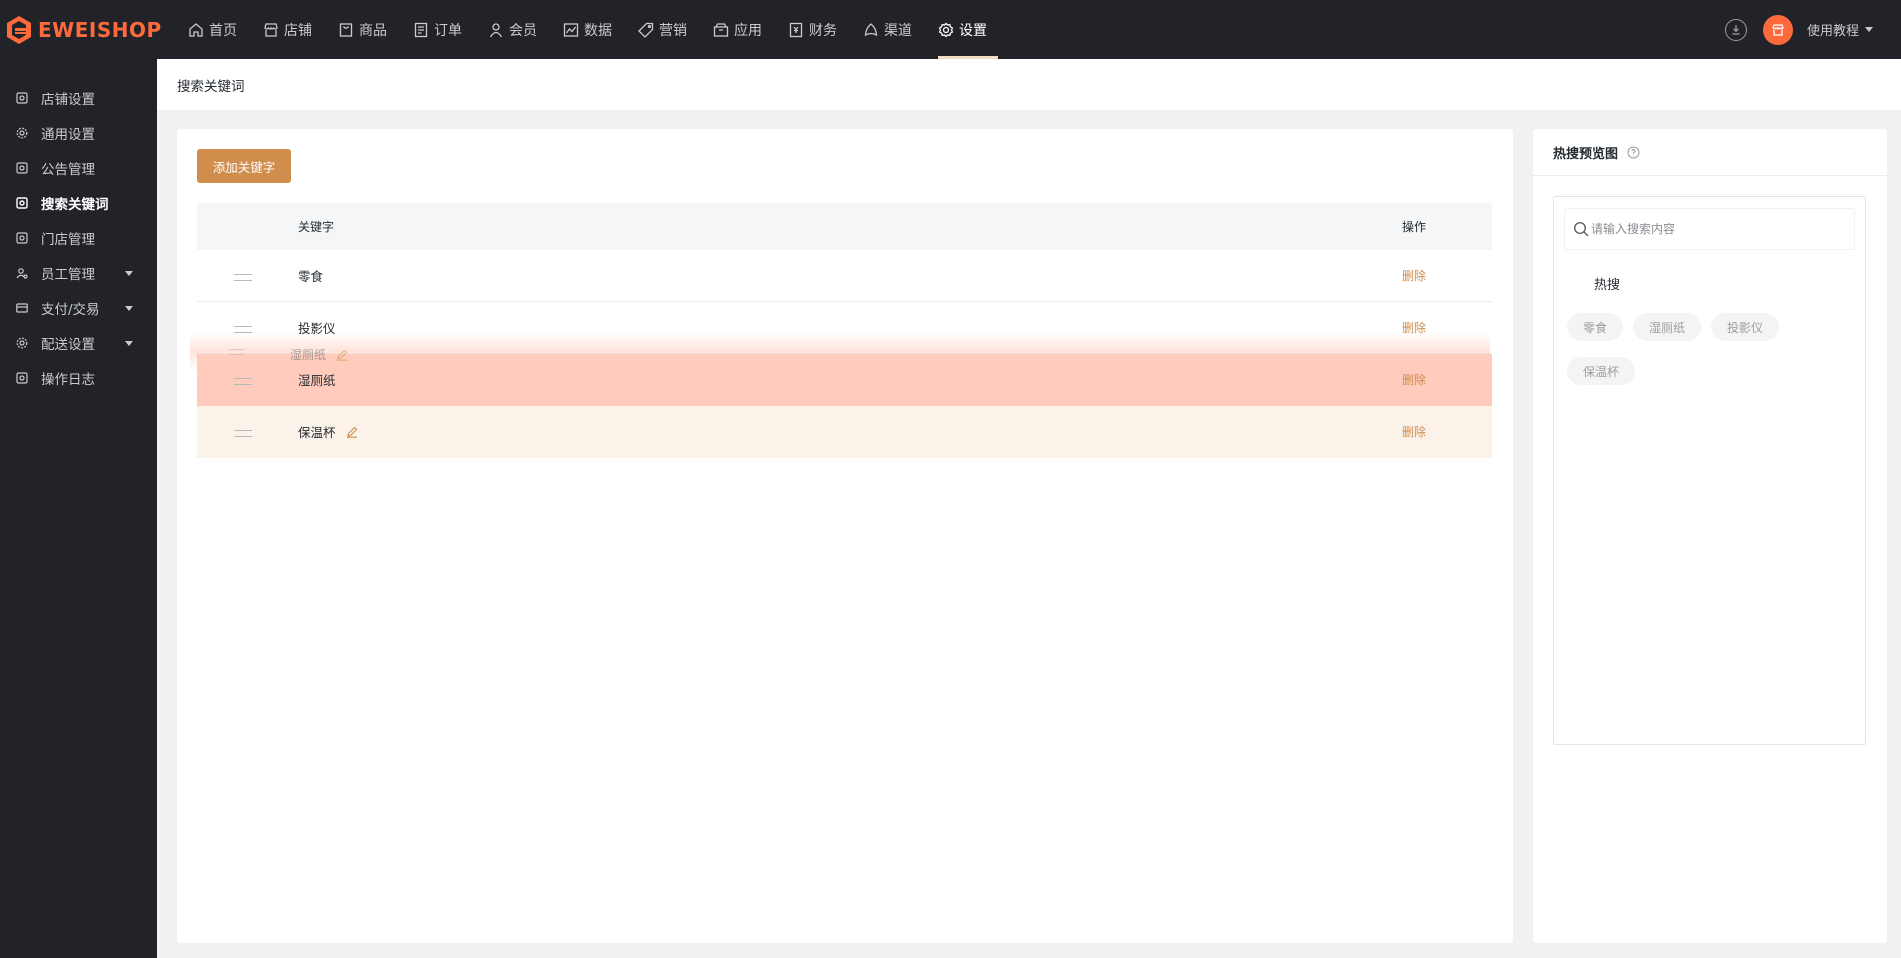 The height and width of the screenshot is (958, 1901). I want to click on topbar-actions: 使用教程, so click(1798, 29).